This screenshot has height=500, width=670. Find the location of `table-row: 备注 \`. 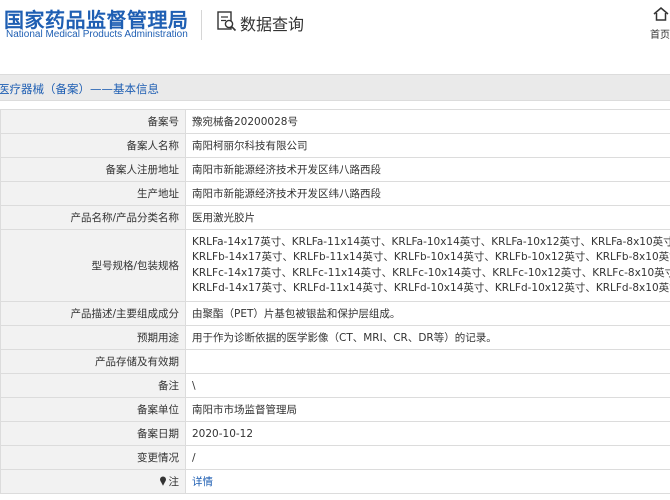

table-row: 备注 \ is located at coordinates (335, 385).